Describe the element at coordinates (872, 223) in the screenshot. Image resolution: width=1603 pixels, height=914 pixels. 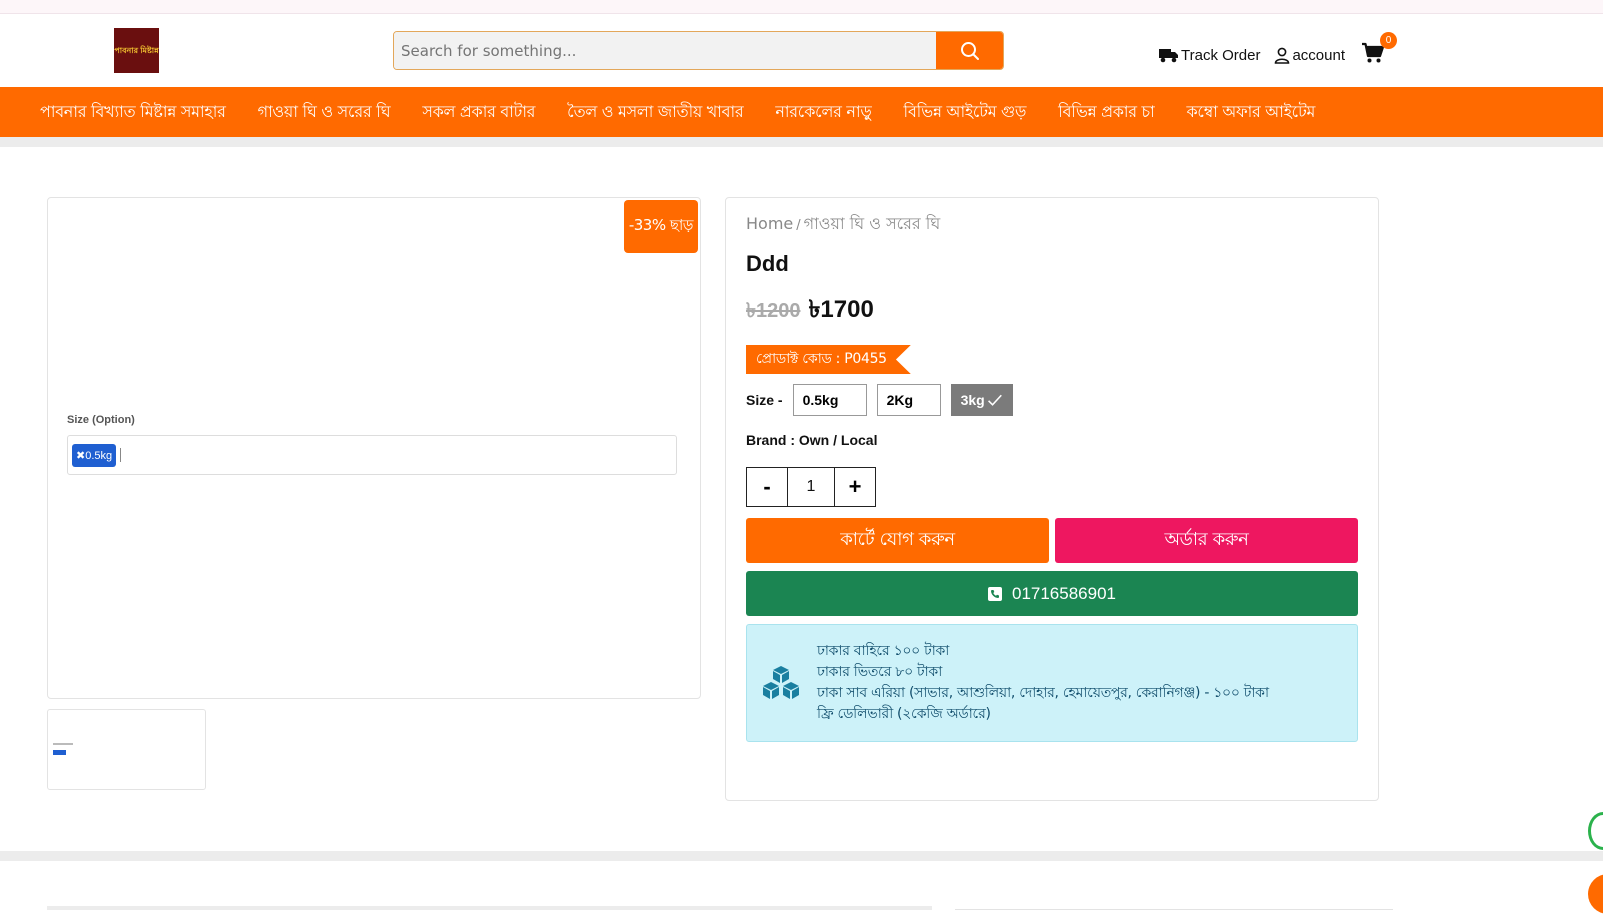
I see `breadcrumb-category: গাওয়া ঘি ও সরের ঘি` at that location.